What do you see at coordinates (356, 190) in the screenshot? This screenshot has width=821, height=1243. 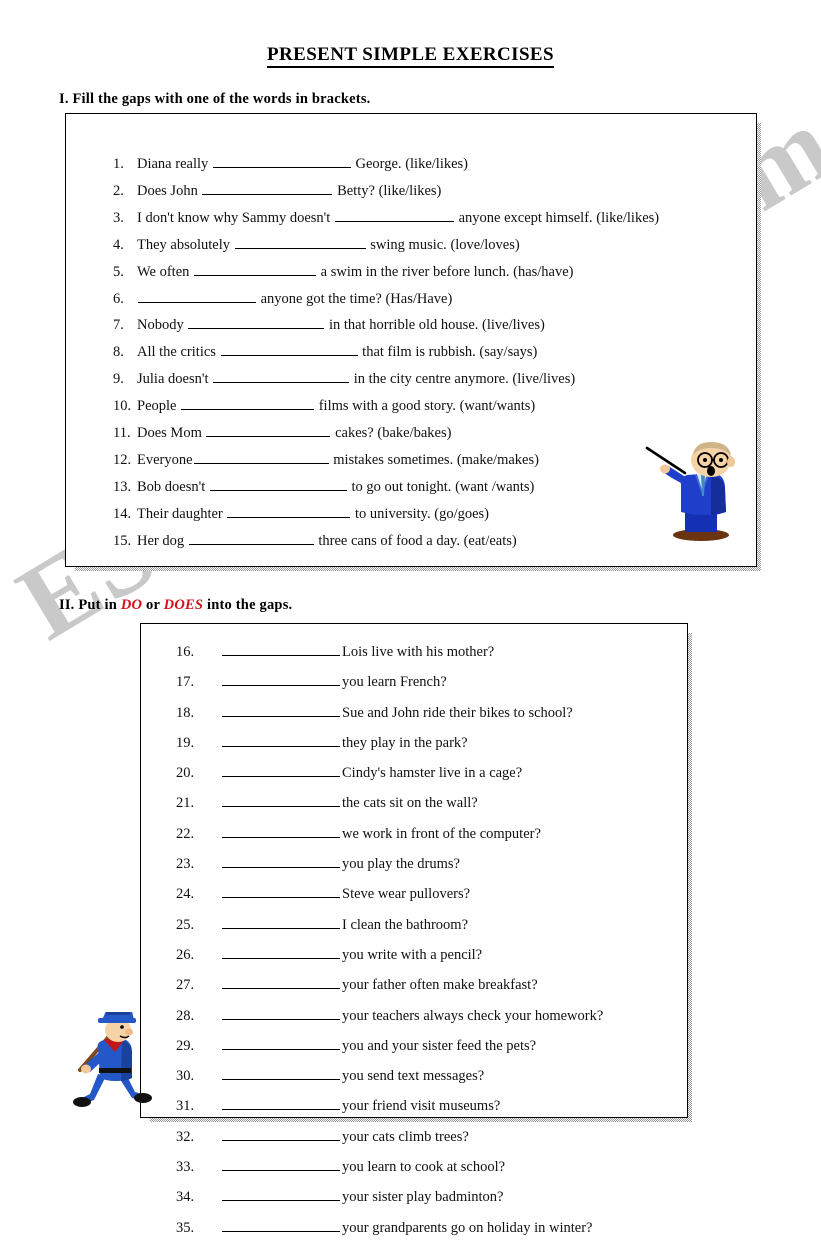 I see `item-tail-text: Betty?` at bounding box center [356, 190].